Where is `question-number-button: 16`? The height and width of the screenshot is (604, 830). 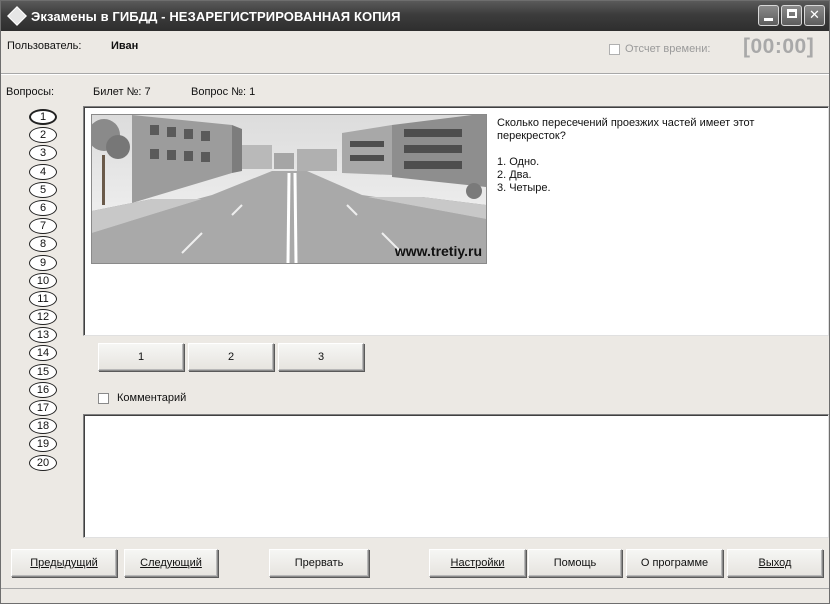 question-number-button: 16 is located at coordinates (43, 389).